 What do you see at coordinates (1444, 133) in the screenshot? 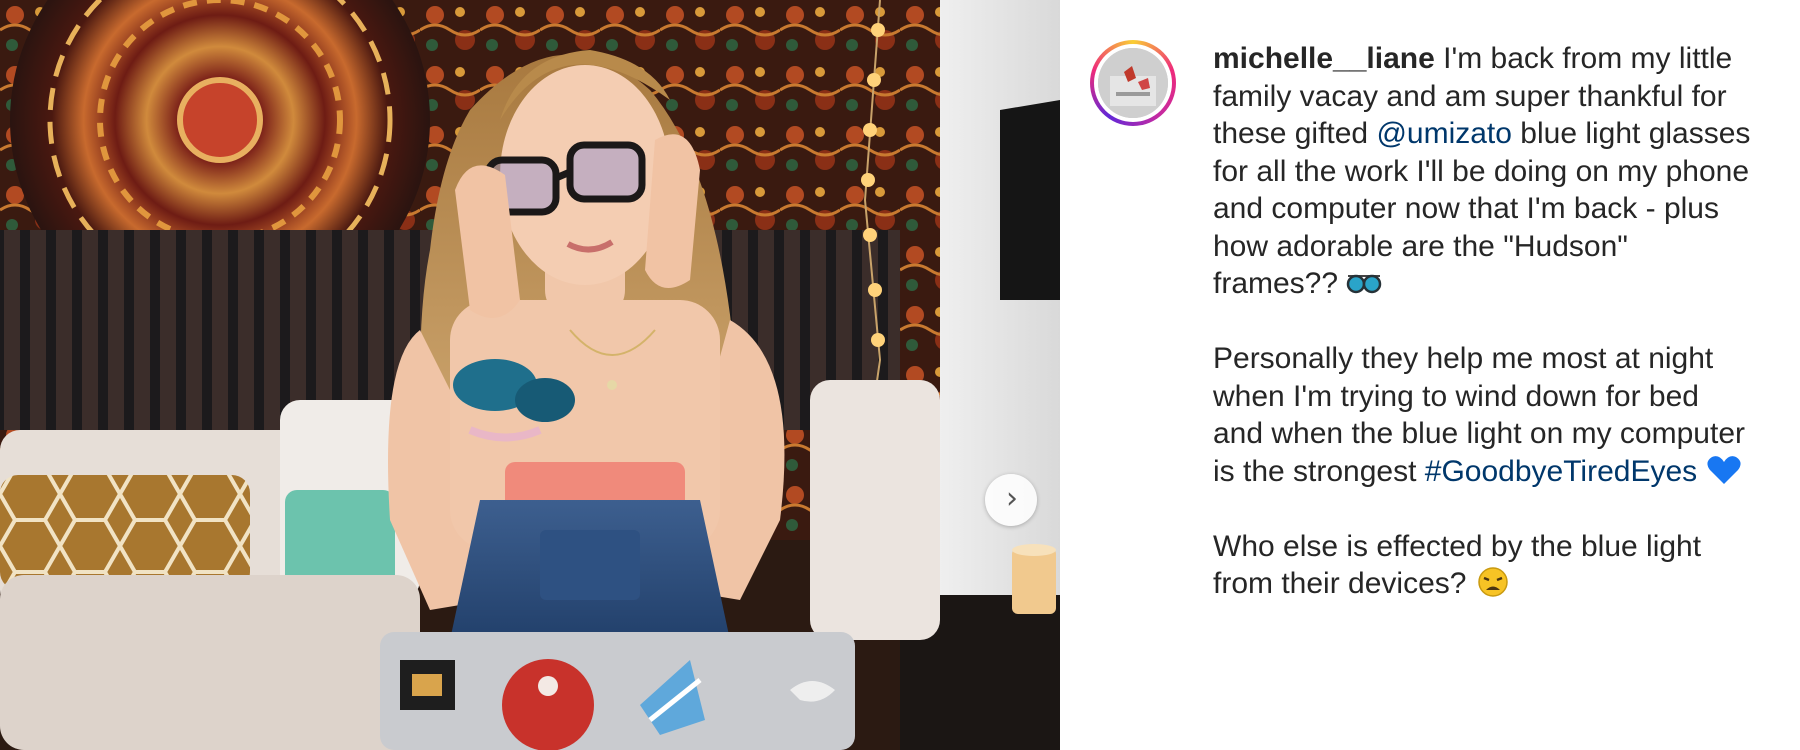
I see `mention-link: @umizato` at bounding box center [1444, 133].